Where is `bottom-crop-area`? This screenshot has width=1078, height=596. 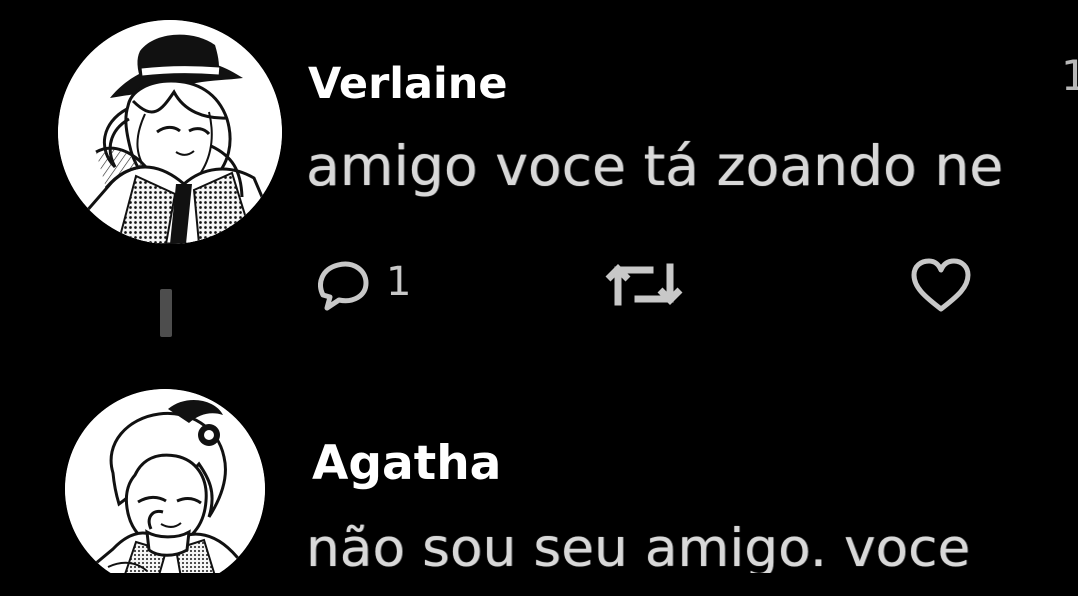 bottom-crop-area is located at coordinates (539, 584).